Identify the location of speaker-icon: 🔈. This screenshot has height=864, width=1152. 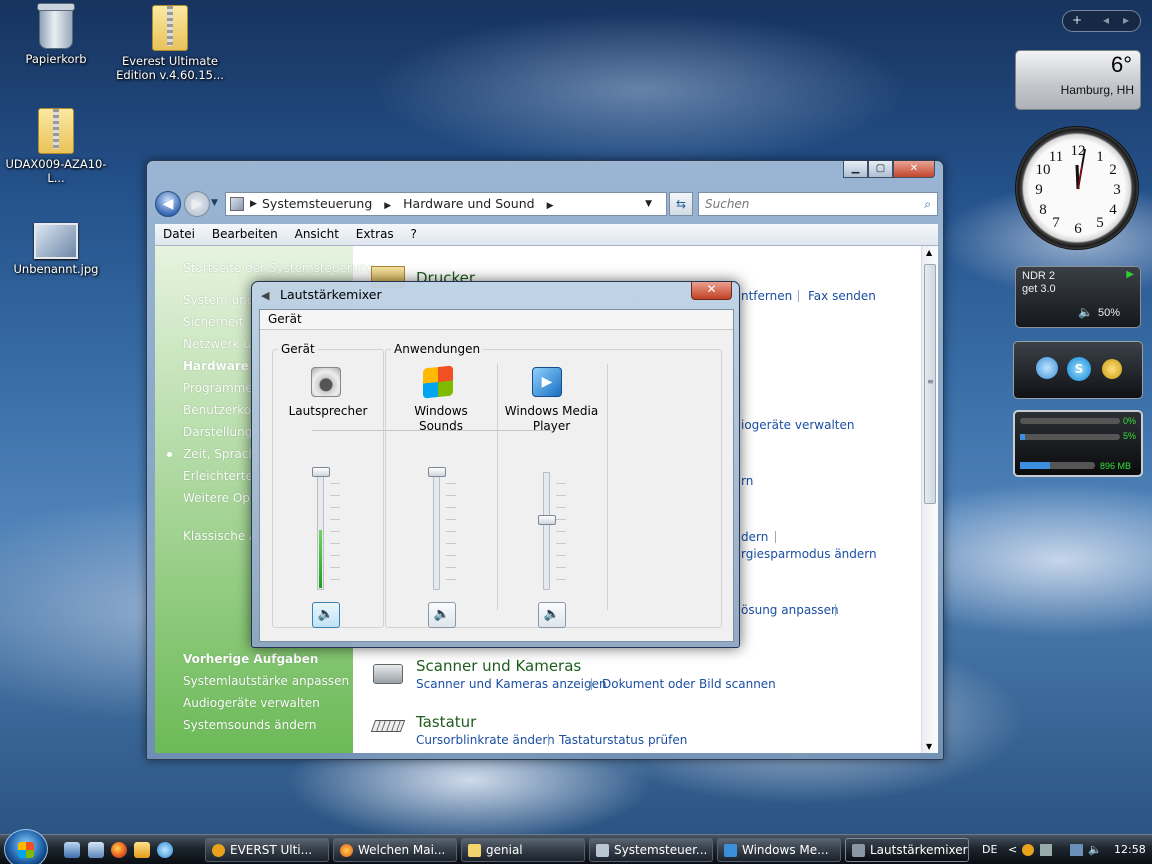
(1085, 312).